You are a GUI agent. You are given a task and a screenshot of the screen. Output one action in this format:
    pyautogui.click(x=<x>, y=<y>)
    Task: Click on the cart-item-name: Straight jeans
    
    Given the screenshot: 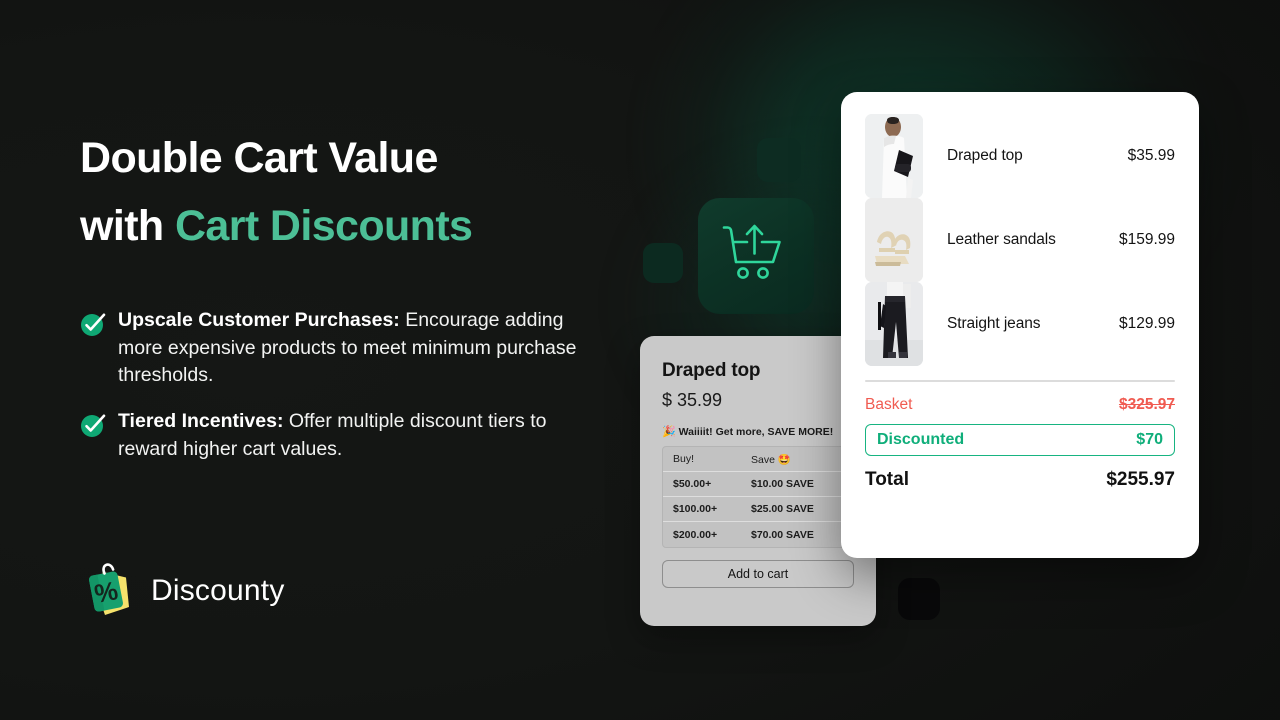 What is the action you would take?
    pyautogui.click(x=994, y=323)
    